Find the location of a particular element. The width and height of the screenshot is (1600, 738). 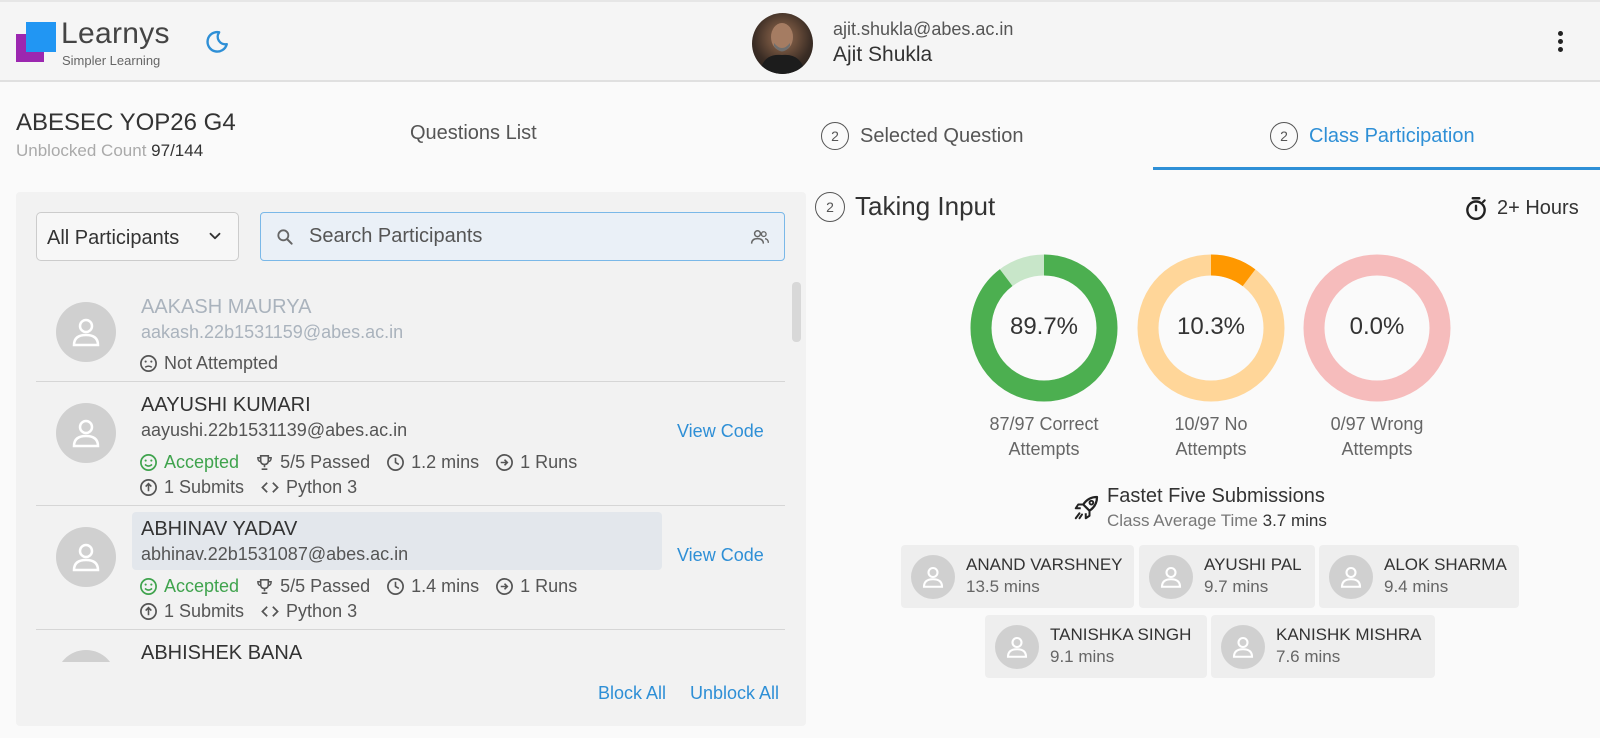

submitter-name: TANISHKA SINGH is located at coordinates (1121, 634).